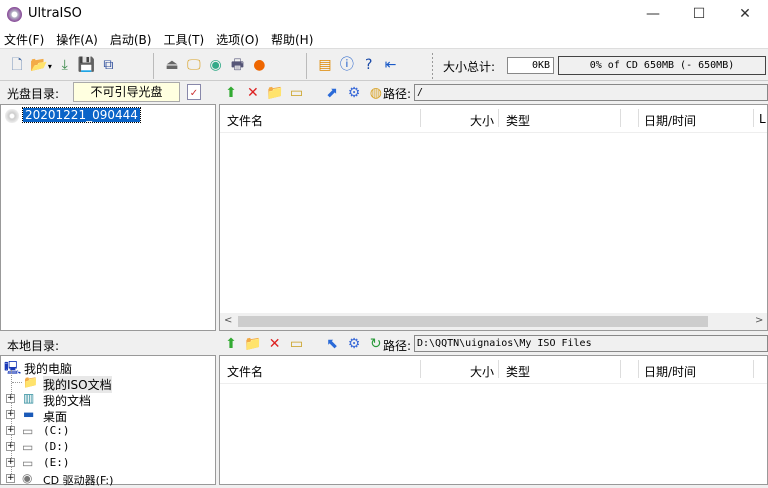 This screenshot has width=768, height=488. I want to click on options-icon: ▤, so click(325, 65).